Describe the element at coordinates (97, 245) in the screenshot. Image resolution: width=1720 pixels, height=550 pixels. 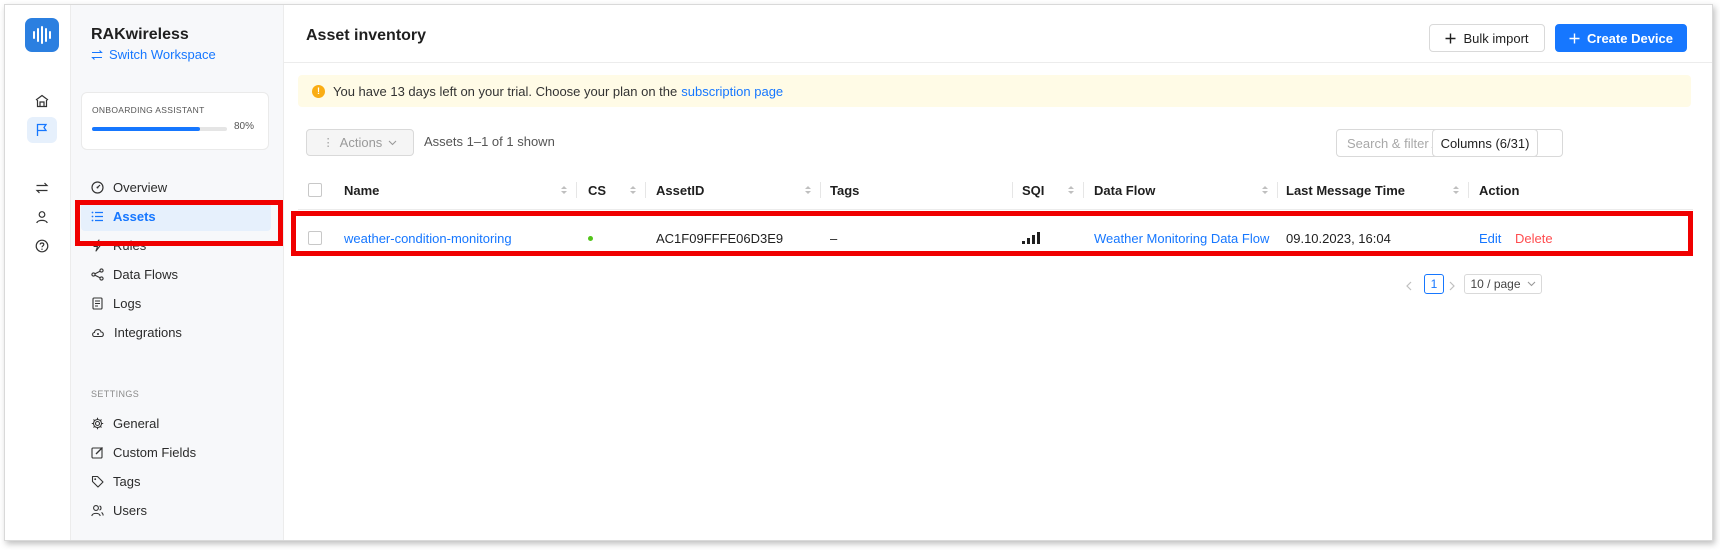
I see `bolt-icon` at that location.